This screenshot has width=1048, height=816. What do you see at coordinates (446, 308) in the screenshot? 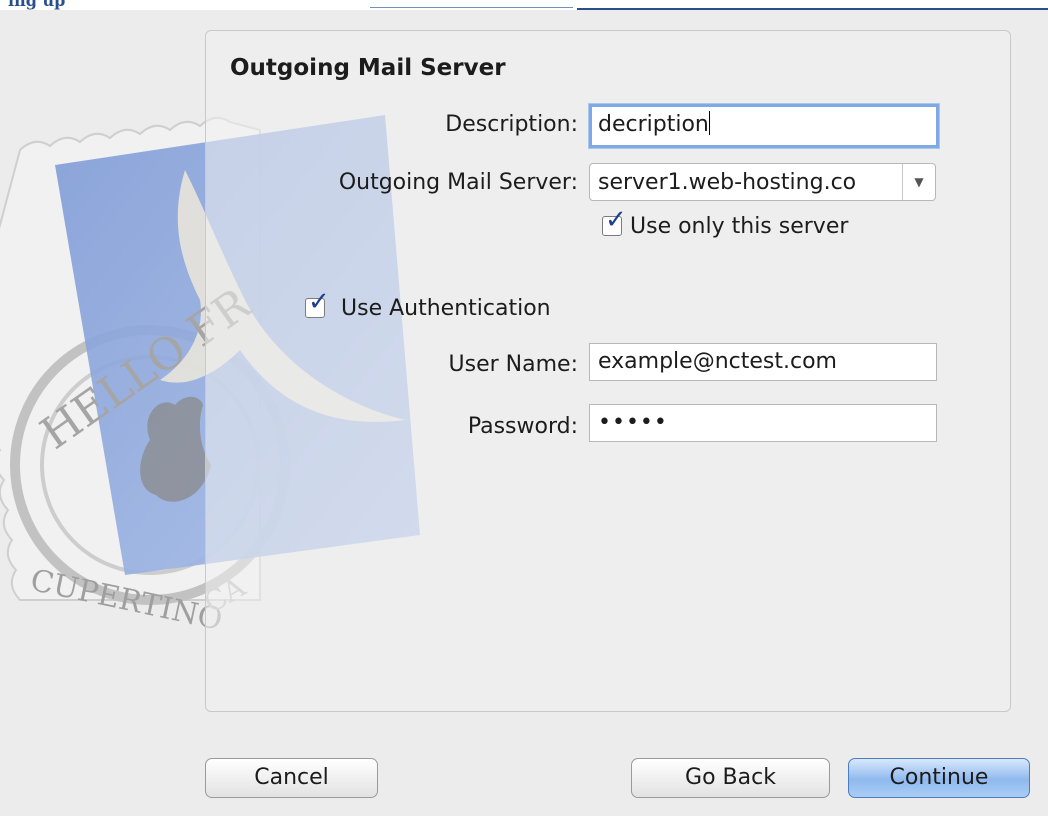
I see `use-authentication-label: Use Authentication` at bounding box center [446, 308].